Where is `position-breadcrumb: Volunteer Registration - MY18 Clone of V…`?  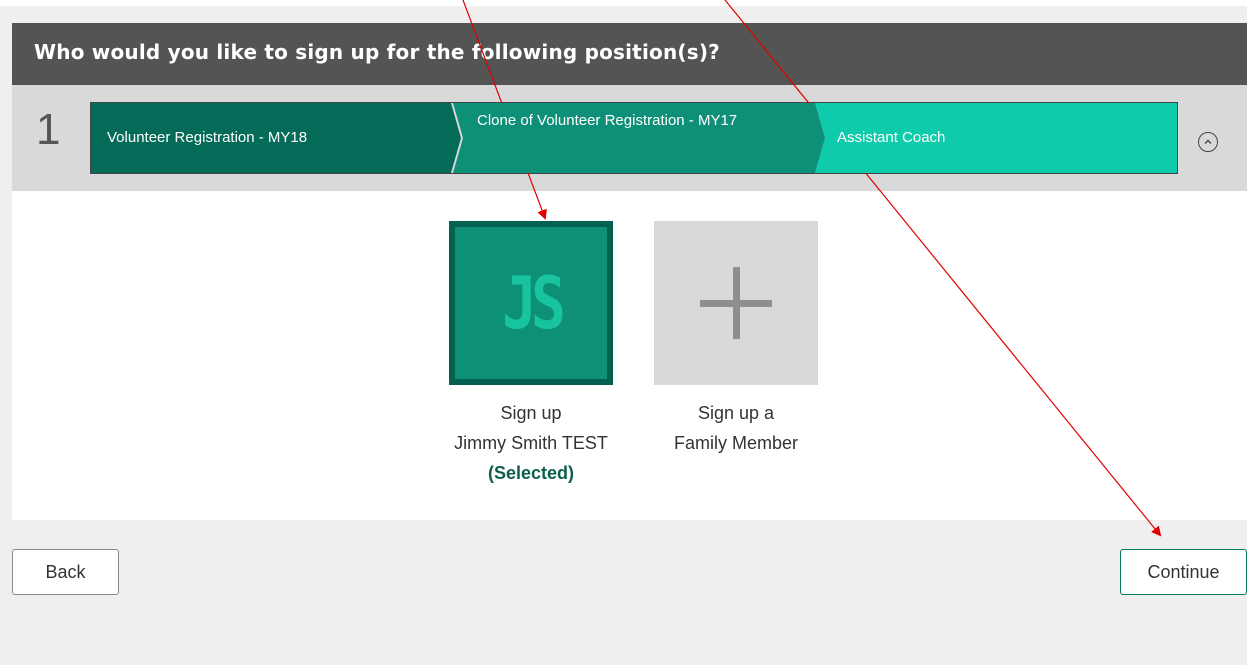 position-breadcrumb: Volunteer Registration - MY18 Clone of V… is located at coordinates (634, 138).